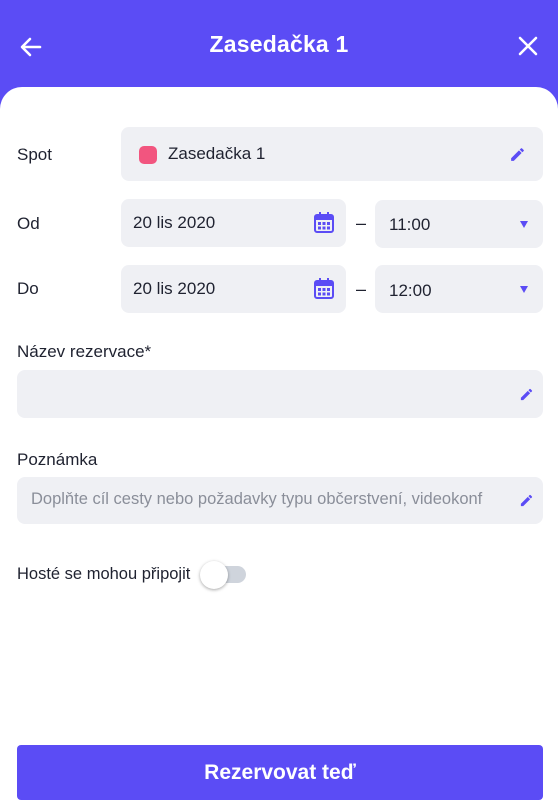 Image resolution: width=558 pixels, height=812 pixels. What do you see at coordinates (57, 459) in the screenshot?
I see `note-label: Poznámka` at bounding box center [57, 459].